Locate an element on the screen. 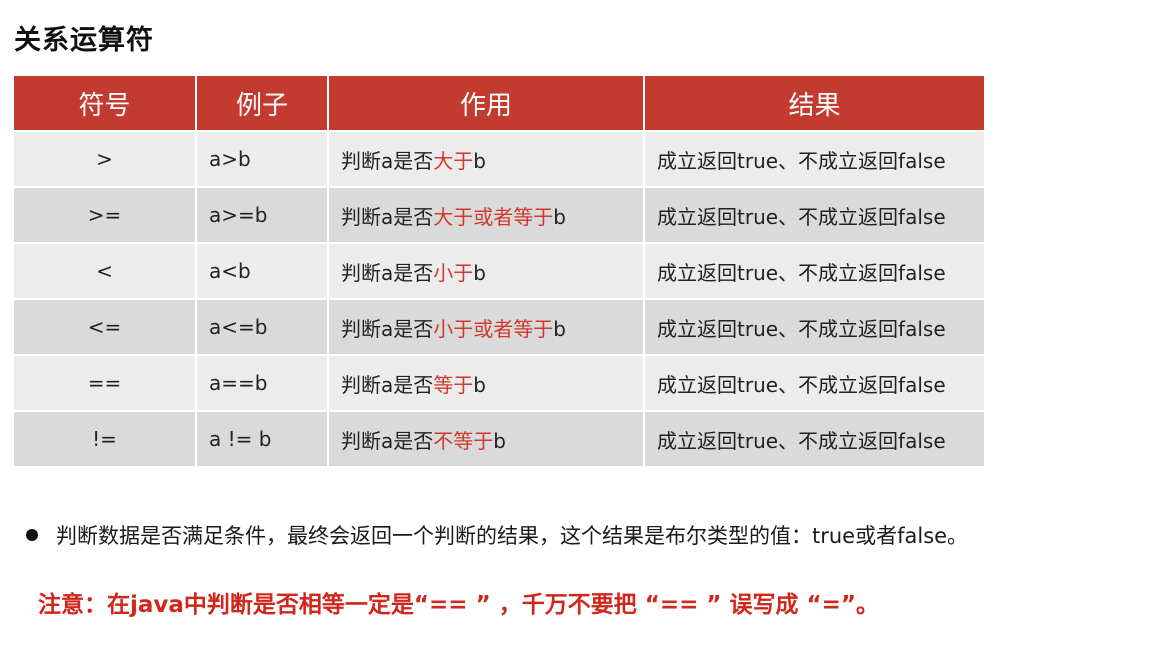 This screenshot has width=1175, height=649. cell-symbol: > is located at coordinates (105, 158).